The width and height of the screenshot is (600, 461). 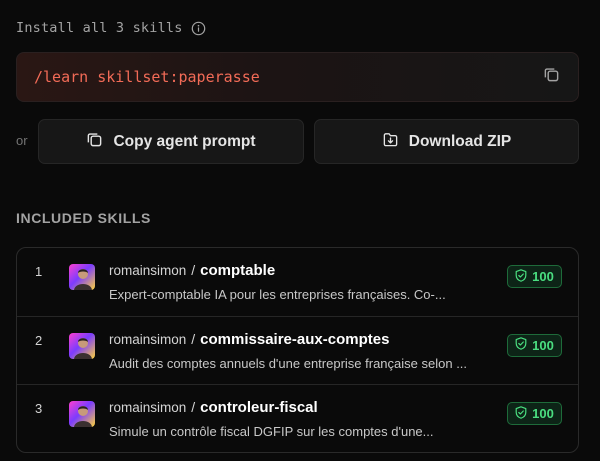 What do you see at coordinates (39, 340) in the screenshot?
I see `skill-index: 2` at bounding box center [39, 340].